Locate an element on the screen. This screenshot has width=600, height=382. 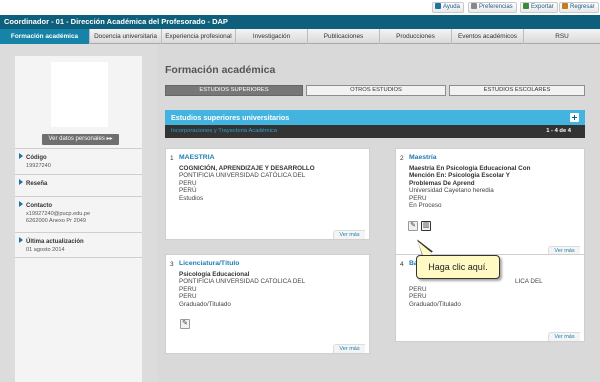
regresar-button: Regresar is located at coordinates (579, 7).